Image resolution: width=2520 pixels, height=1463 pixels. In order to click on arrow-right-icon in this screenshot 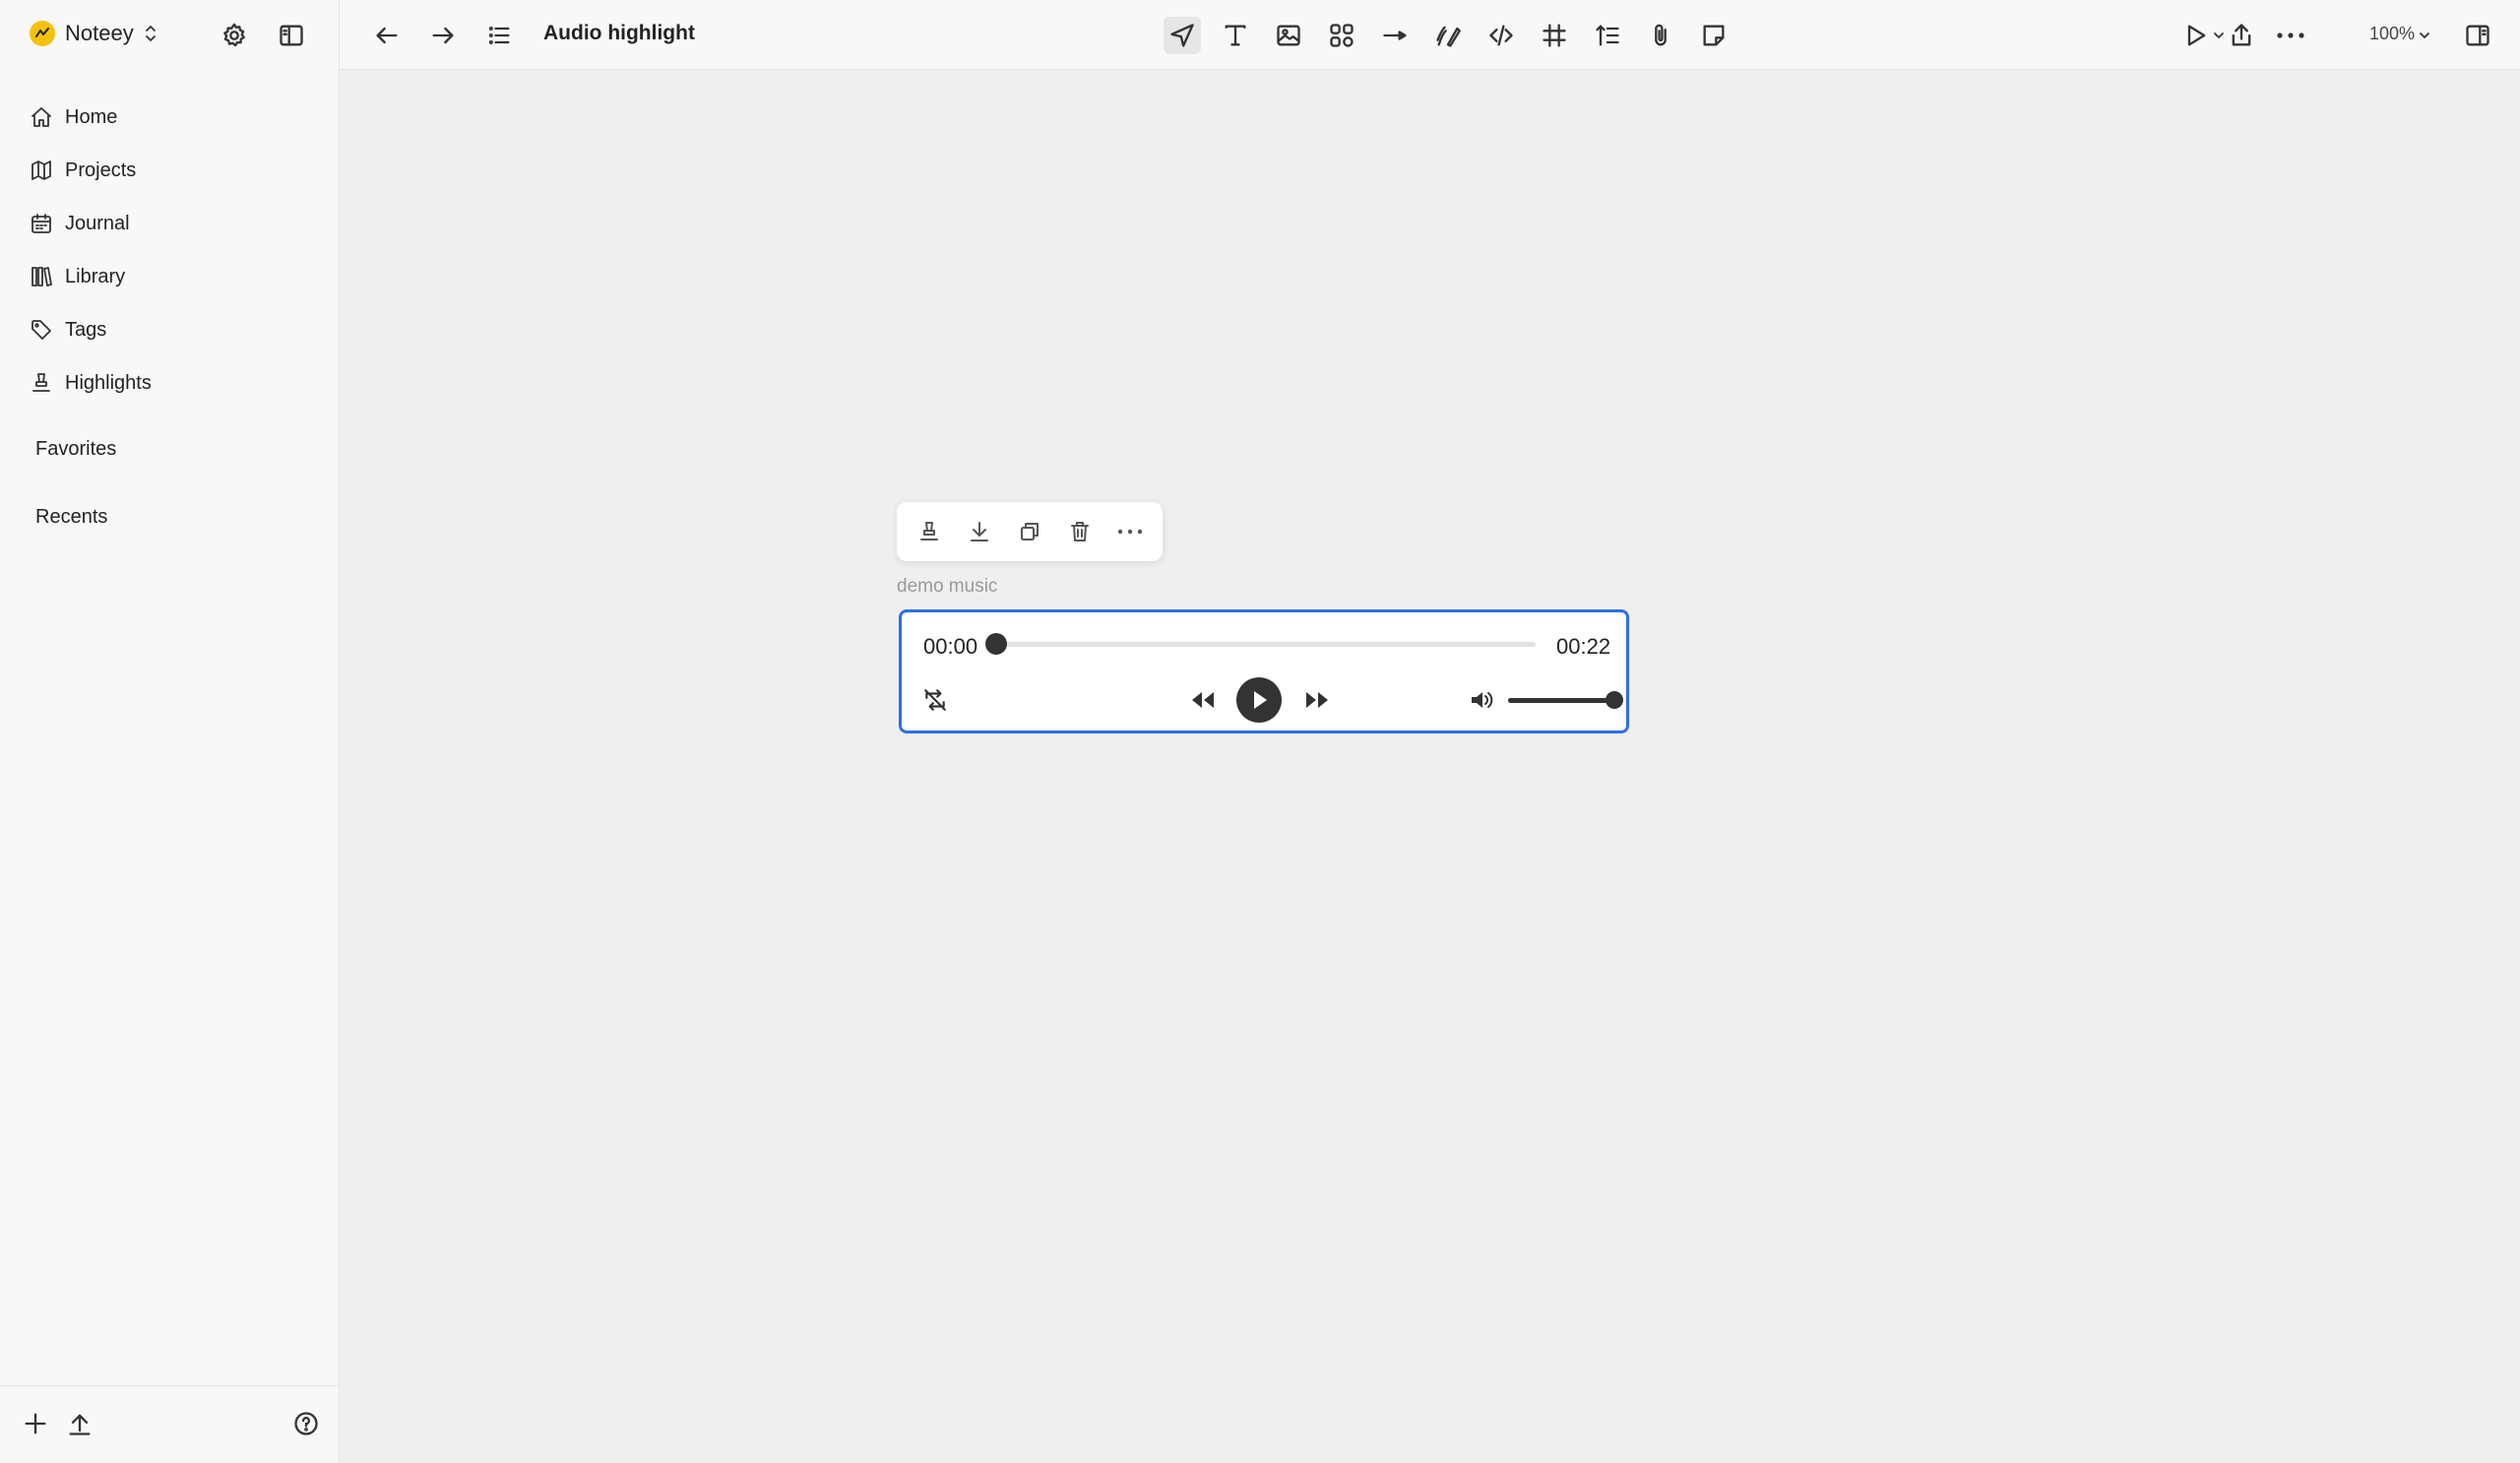, I will do `click(443, 35)`.